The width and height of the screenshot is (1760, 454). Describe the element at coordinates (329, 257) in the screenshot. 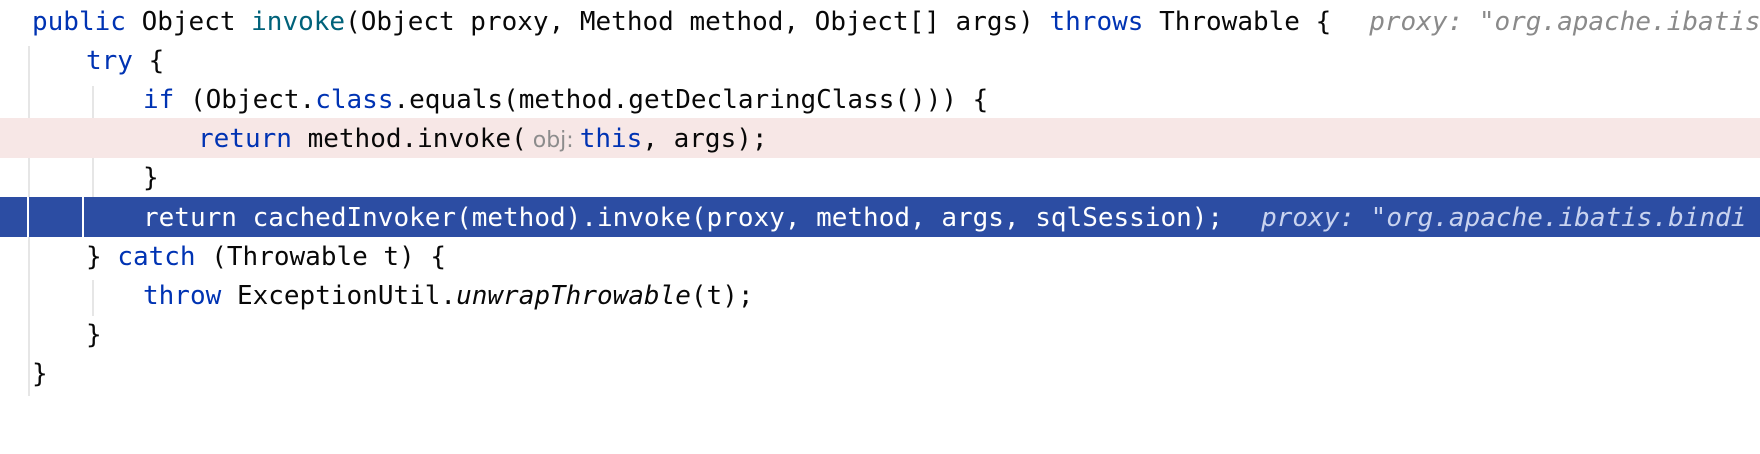

I see `code-text: (Throwable t) {` at that location.